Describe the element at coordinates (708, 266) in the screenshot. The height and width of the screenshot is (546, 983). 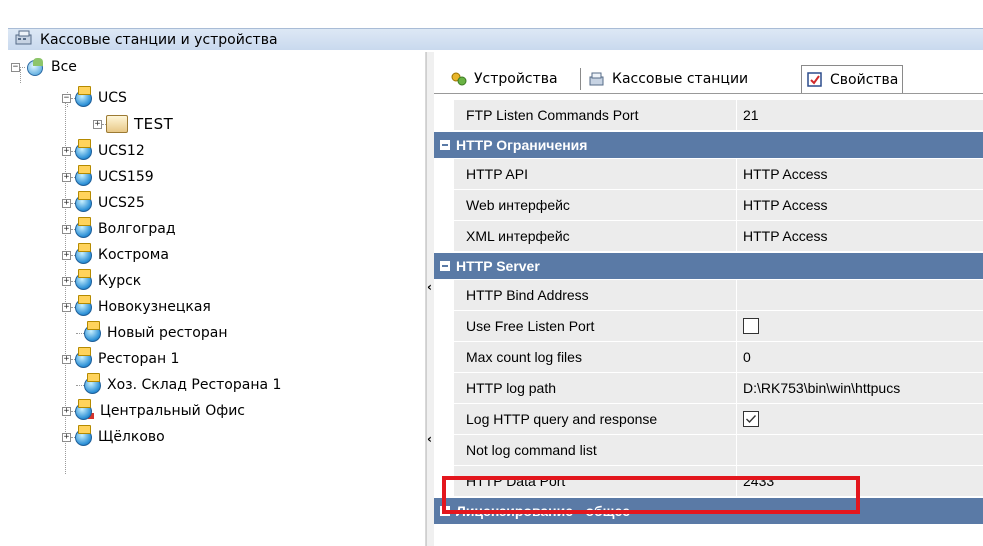
I see `category-header: HTTP Server` at that location.